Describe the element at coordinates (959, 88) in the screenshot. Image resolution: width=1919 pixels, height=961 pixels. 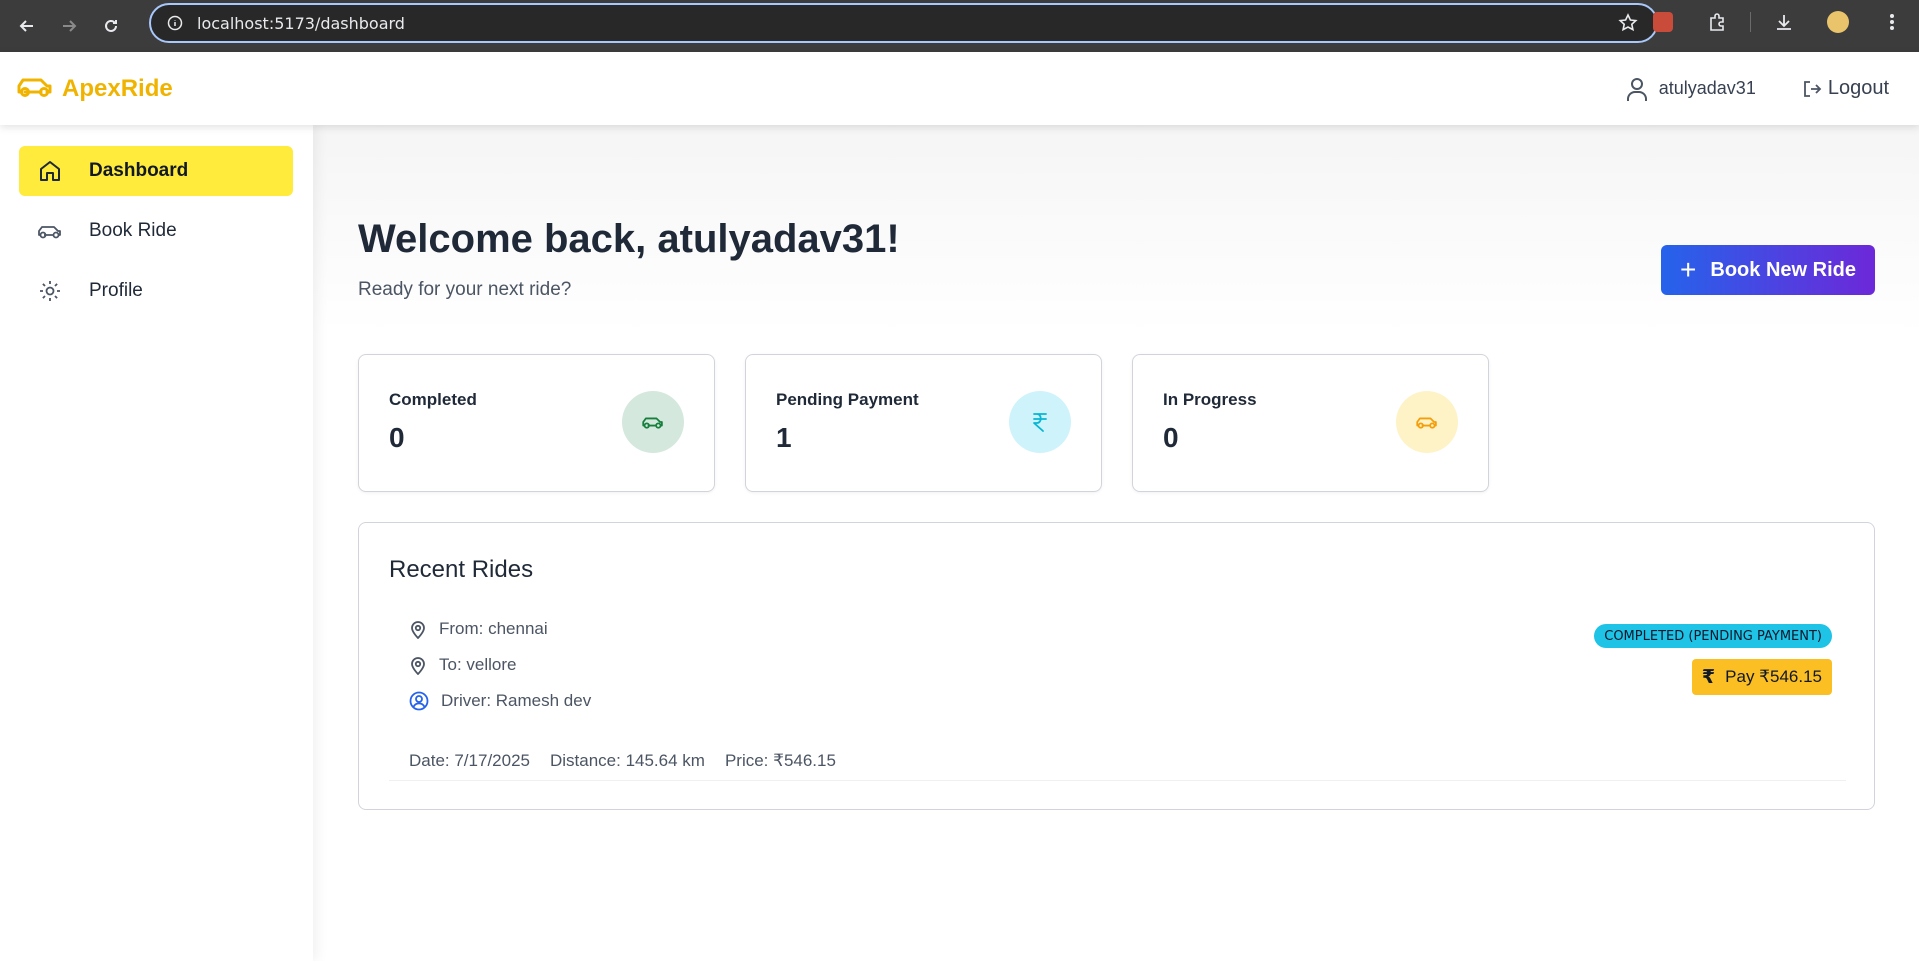
I see `app-header: ApexRide atulyadav31 Logout` at that location.